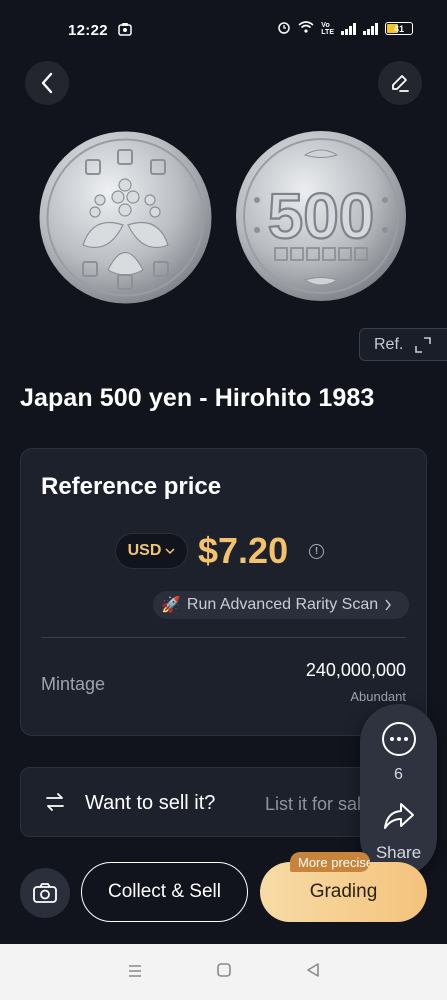  What do you see at coordinates (423, 344) in the screenshot?
I see `expand-icon` at bounding box center [423, 344].